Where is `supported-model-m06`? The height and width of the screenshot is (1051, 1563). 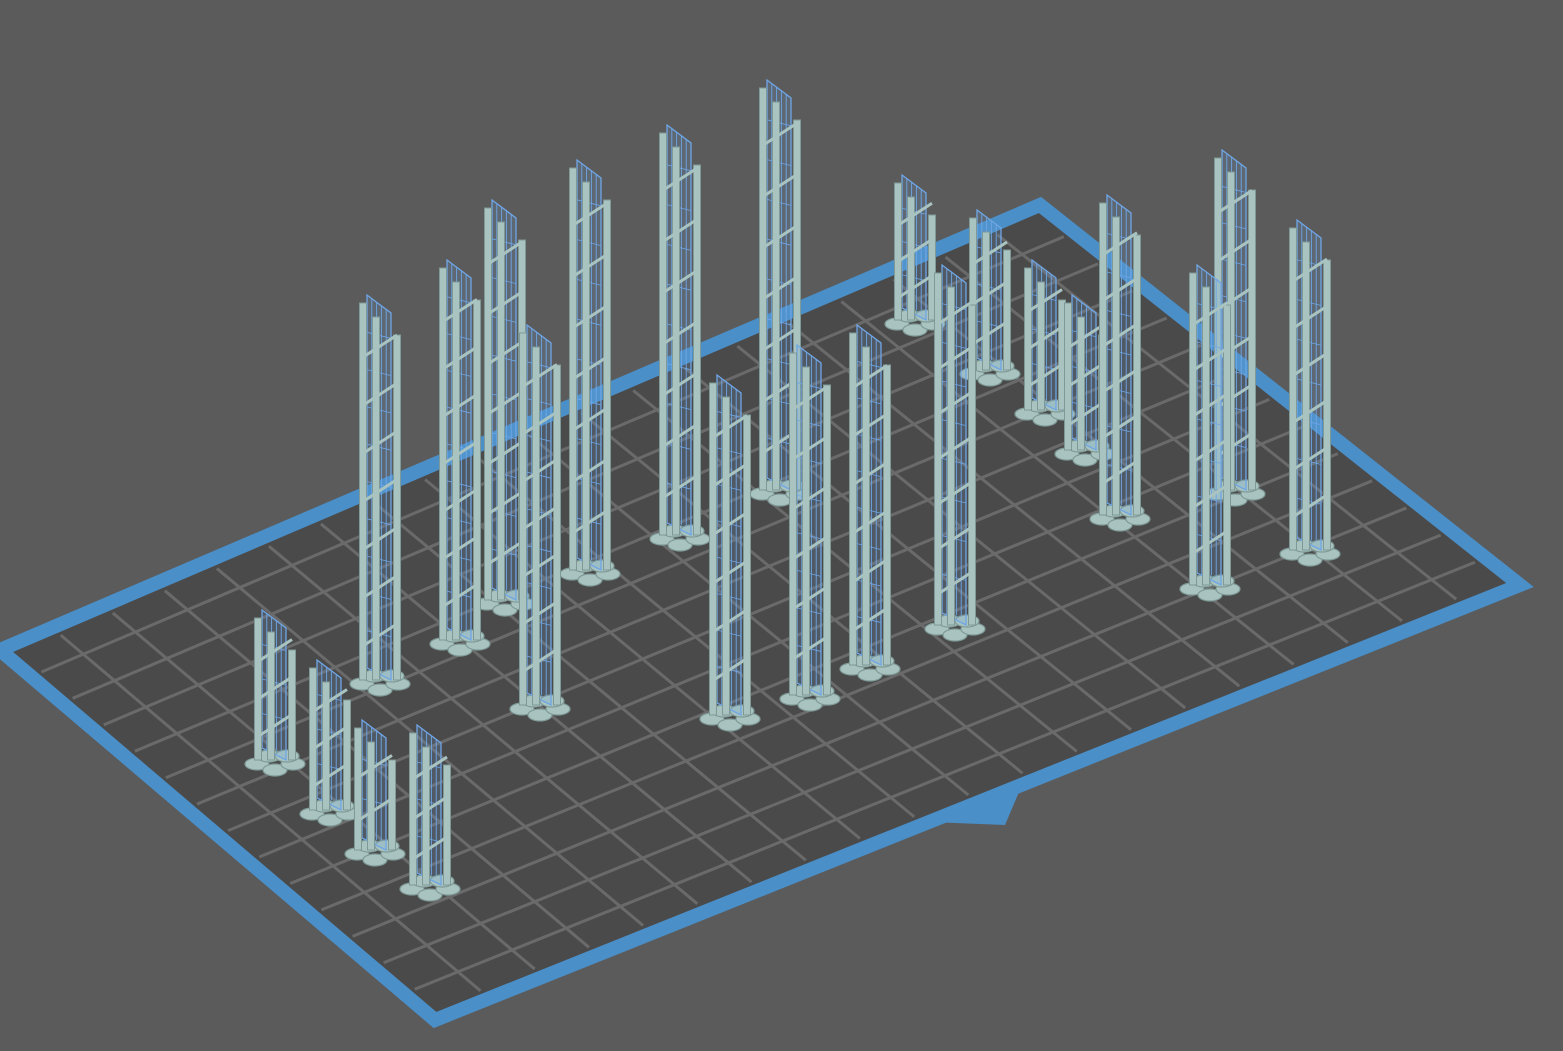
supported-model-m06 is located at coordinates (460, 457).